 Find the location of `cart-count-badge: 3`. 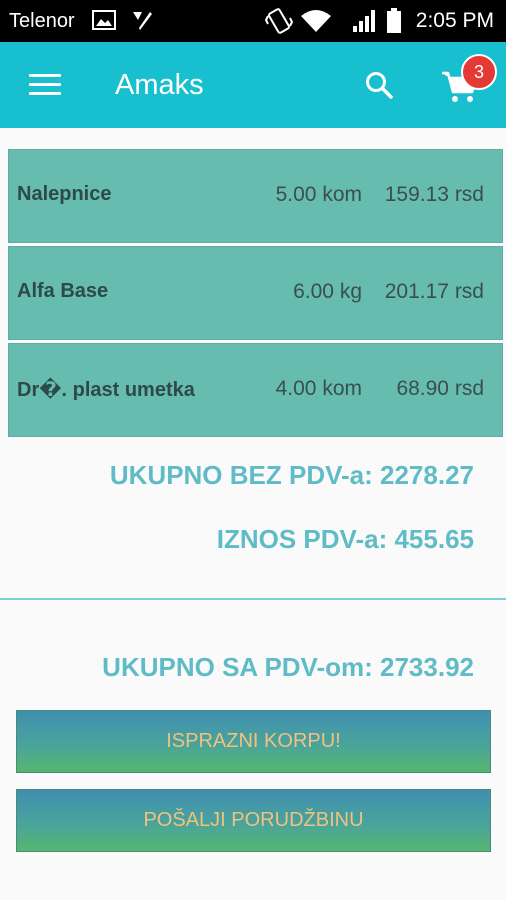

cart-count-badge: 3 is located at coordinates (479, 72).